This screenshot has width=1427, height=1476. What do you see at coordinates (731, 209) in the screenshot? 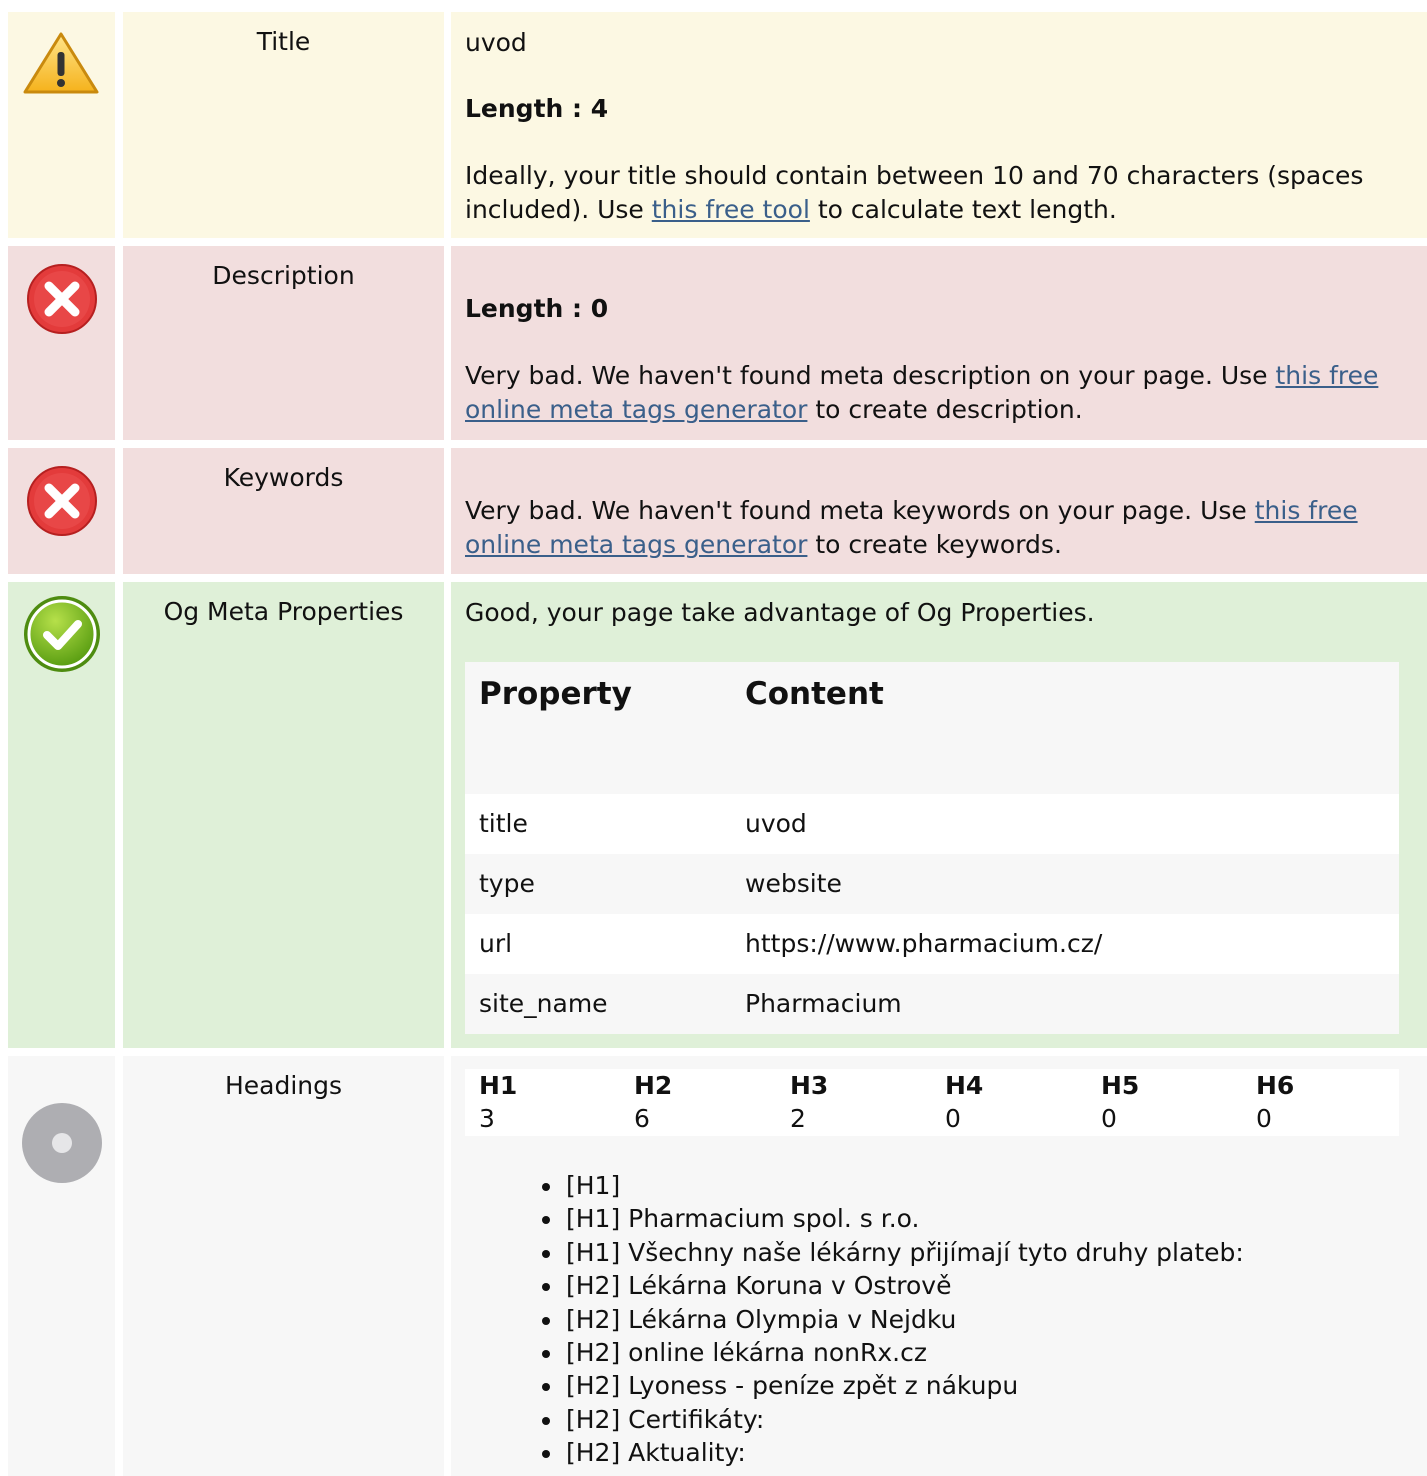
I see `free-tool-link: this free tool` at bounding box center [731, 209].